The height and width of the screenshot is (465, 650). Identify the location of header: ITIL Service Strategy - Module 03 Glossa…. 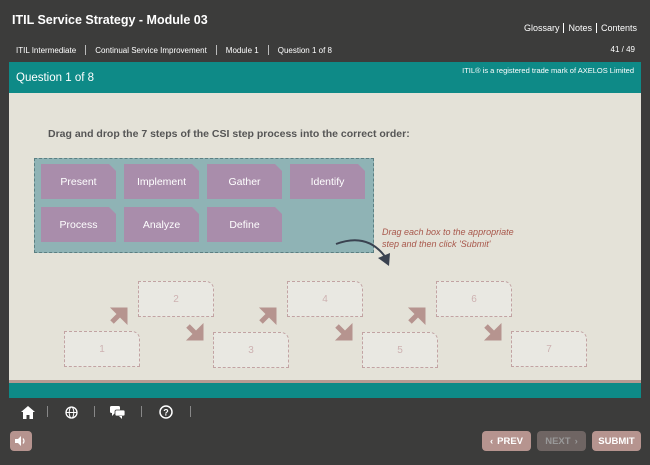
(325, 31).